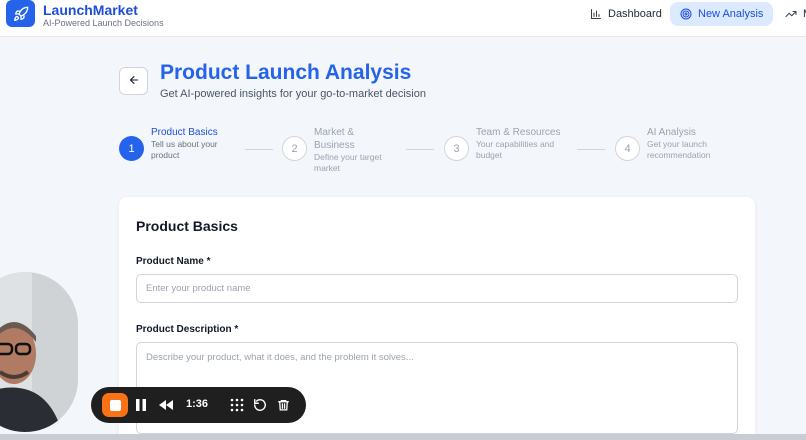 The height and width of the screenshot is (440, 806). What do you see at coordinates (131, 148) in the screenshot?
I see `step-number: 1` at bounding box center [131, 148].